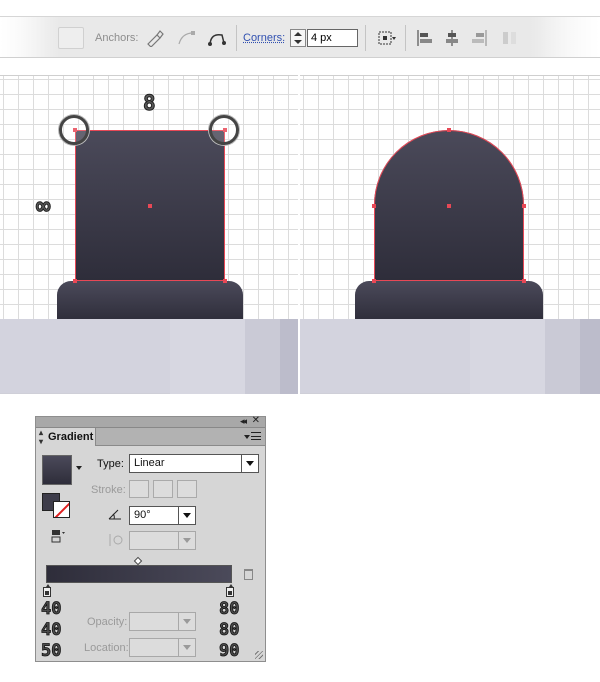 Image resolution: width=600 pixels, height=682 pixels. What do you see at coordinates (186, 38) in the screenshot?
I see `handles-icon` at bounding box center [186, 38].